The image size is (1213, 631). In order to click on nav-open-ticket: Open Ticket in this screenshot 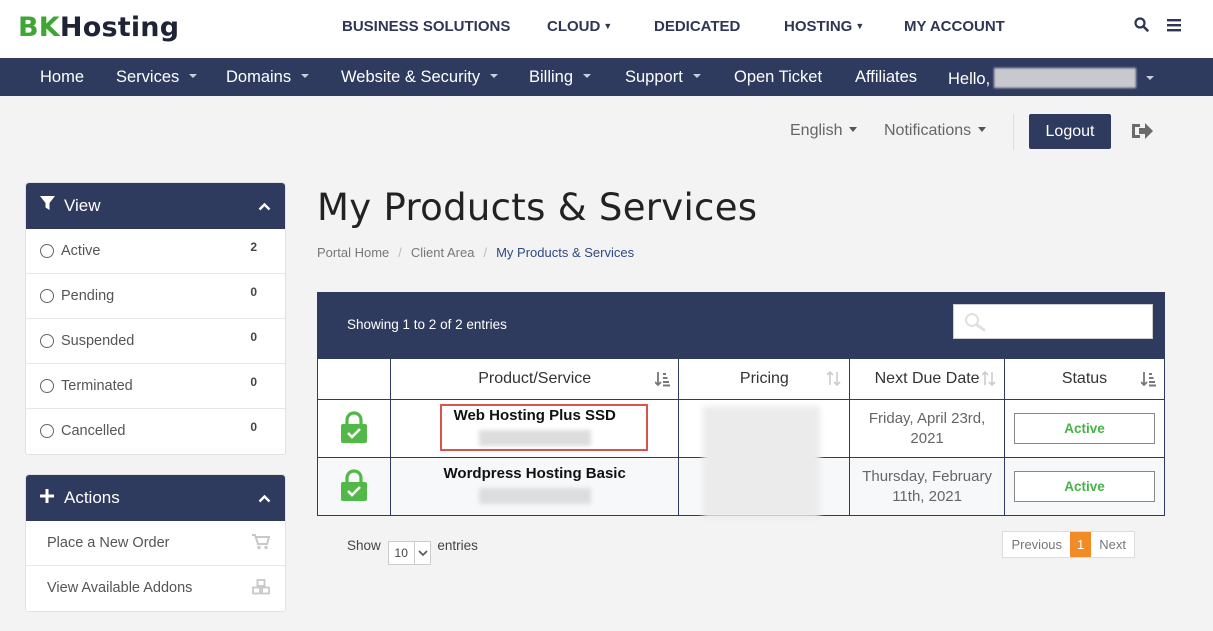, I will do `click(778, 77)`.